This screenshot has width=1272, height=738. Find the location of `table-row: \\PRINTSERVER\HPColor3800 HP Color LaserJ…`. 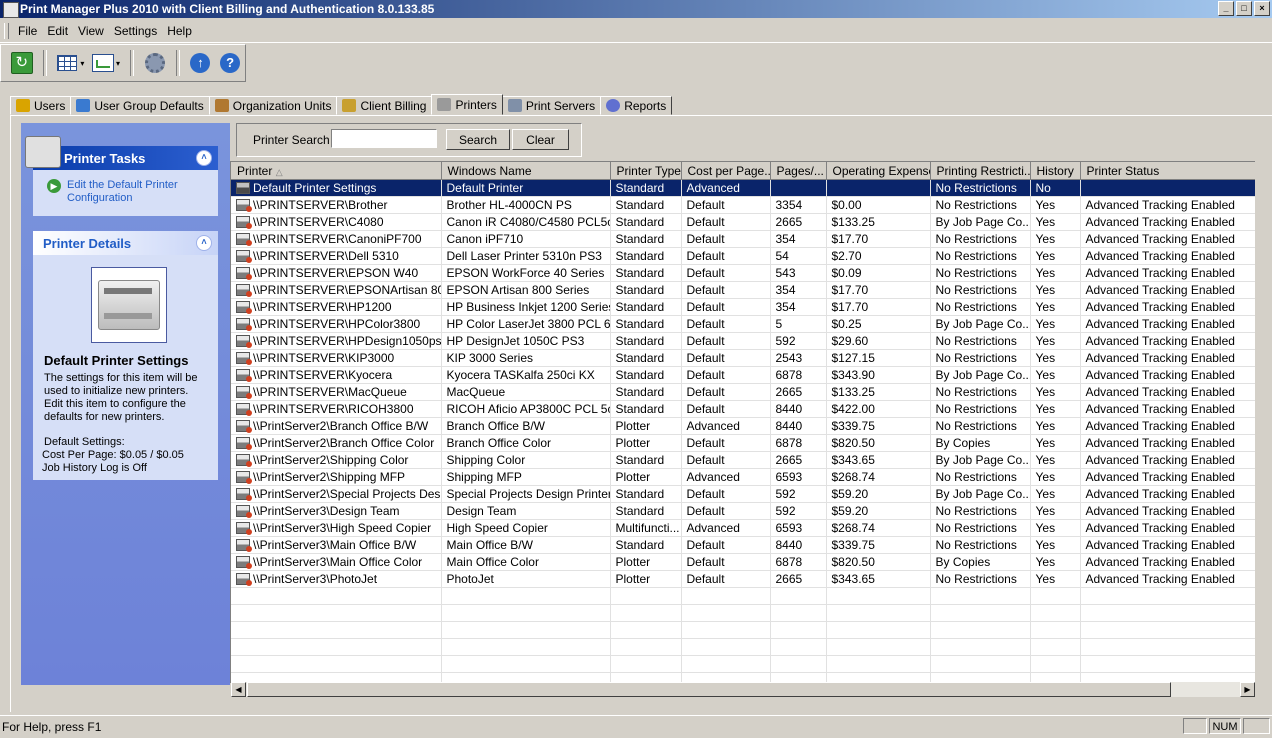

table-row: \\PRINTSERVER\HPColor3800 HP Color LaserJ… is located at coordinates (743, 324).